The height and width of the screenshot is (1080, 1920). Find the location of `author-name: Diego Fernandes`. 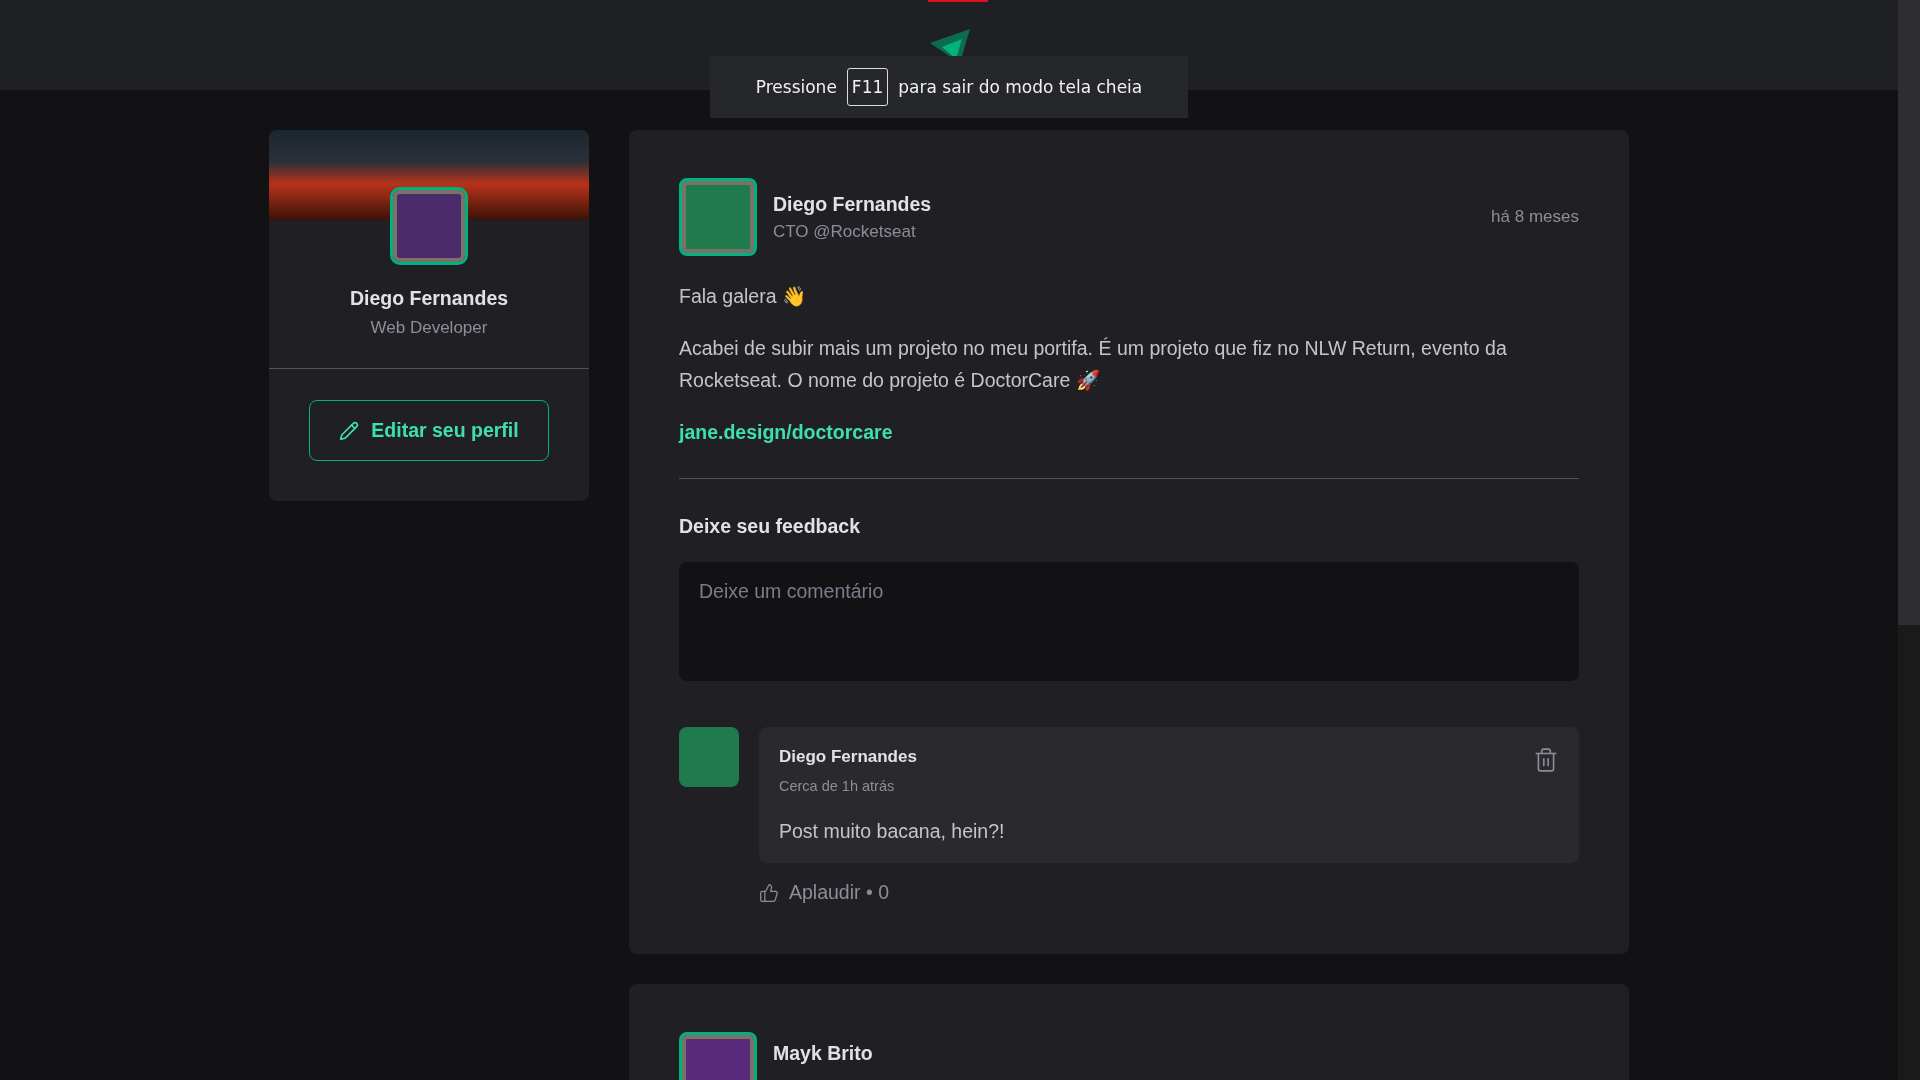

author-name: Diego Fernandes is located at coordinates (853, 204).